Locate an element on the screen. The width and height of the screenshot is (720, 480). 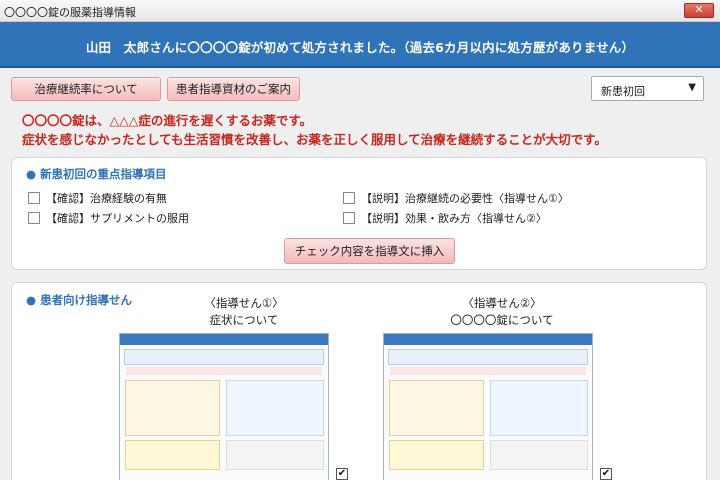
checklist-item: 【説明】効果・飲み方〈指導せん②〉 is located at coordinates (445, 218).